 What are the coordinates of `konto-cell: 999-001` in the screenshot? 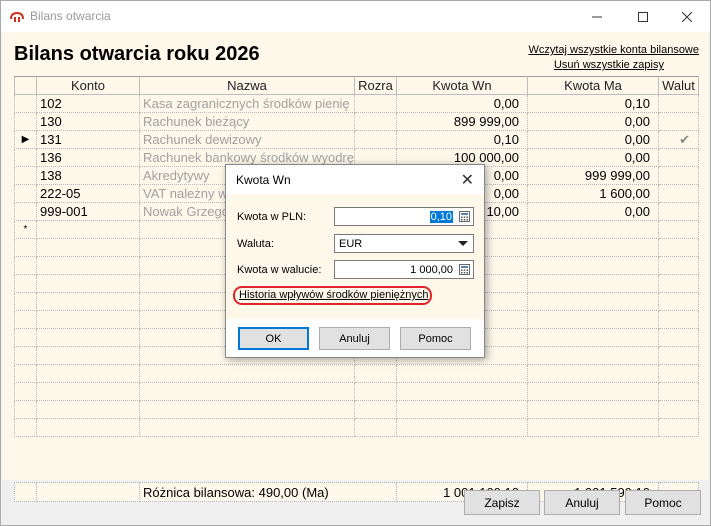 It's located at (88, 211).